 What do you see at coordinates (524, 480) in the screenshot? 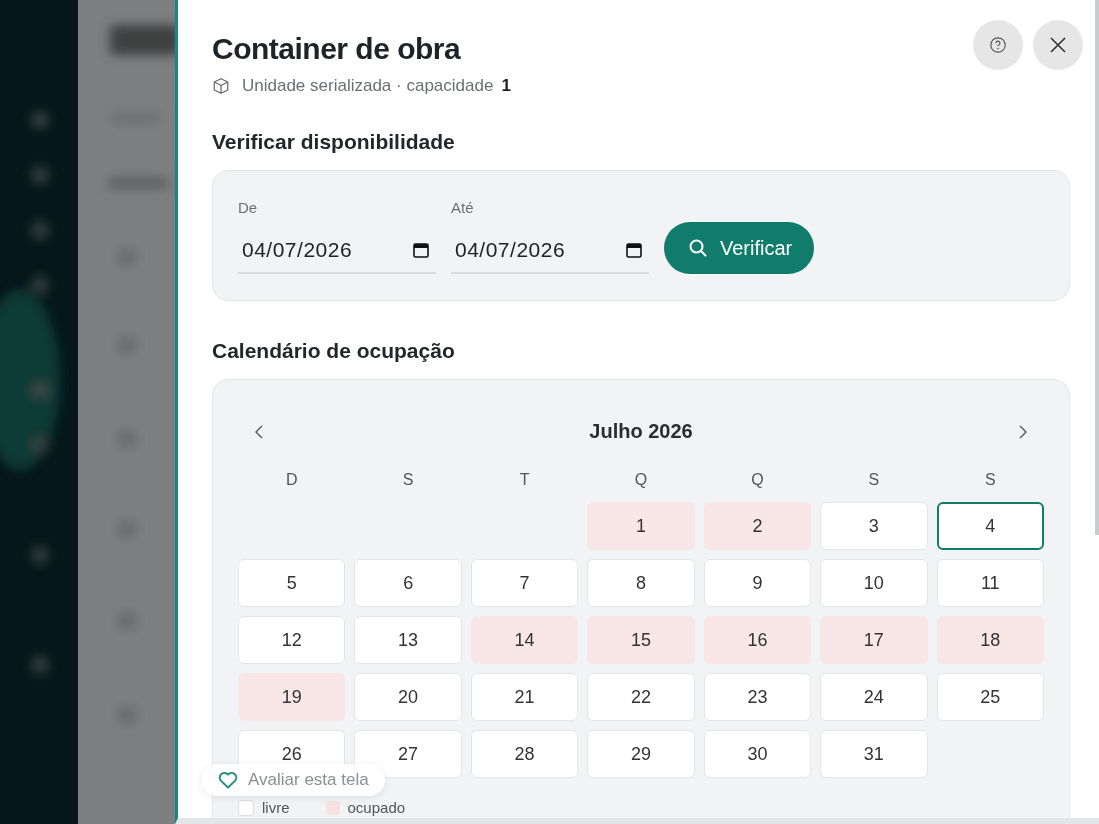
I see `weekday-label: T` at bounding box center [524, 480].